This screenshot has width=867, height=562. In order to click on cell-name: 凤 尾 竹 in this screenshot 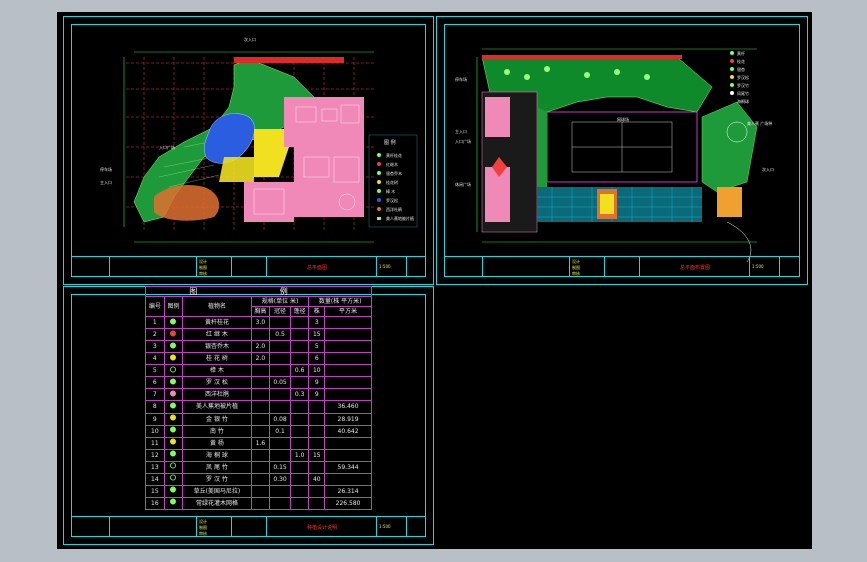, I will do `click(217, 467)`.